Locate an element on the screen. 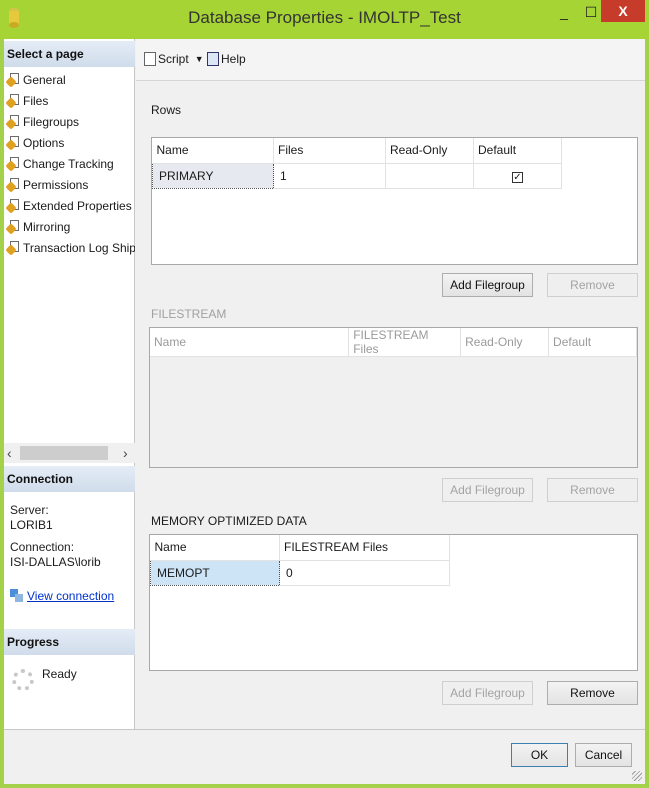 The height and width of the screenshot is (788, 649). memory-optimized-grid: Name FILESTREAM Files MEMOPT 0 is located at coordinates (393, 602).